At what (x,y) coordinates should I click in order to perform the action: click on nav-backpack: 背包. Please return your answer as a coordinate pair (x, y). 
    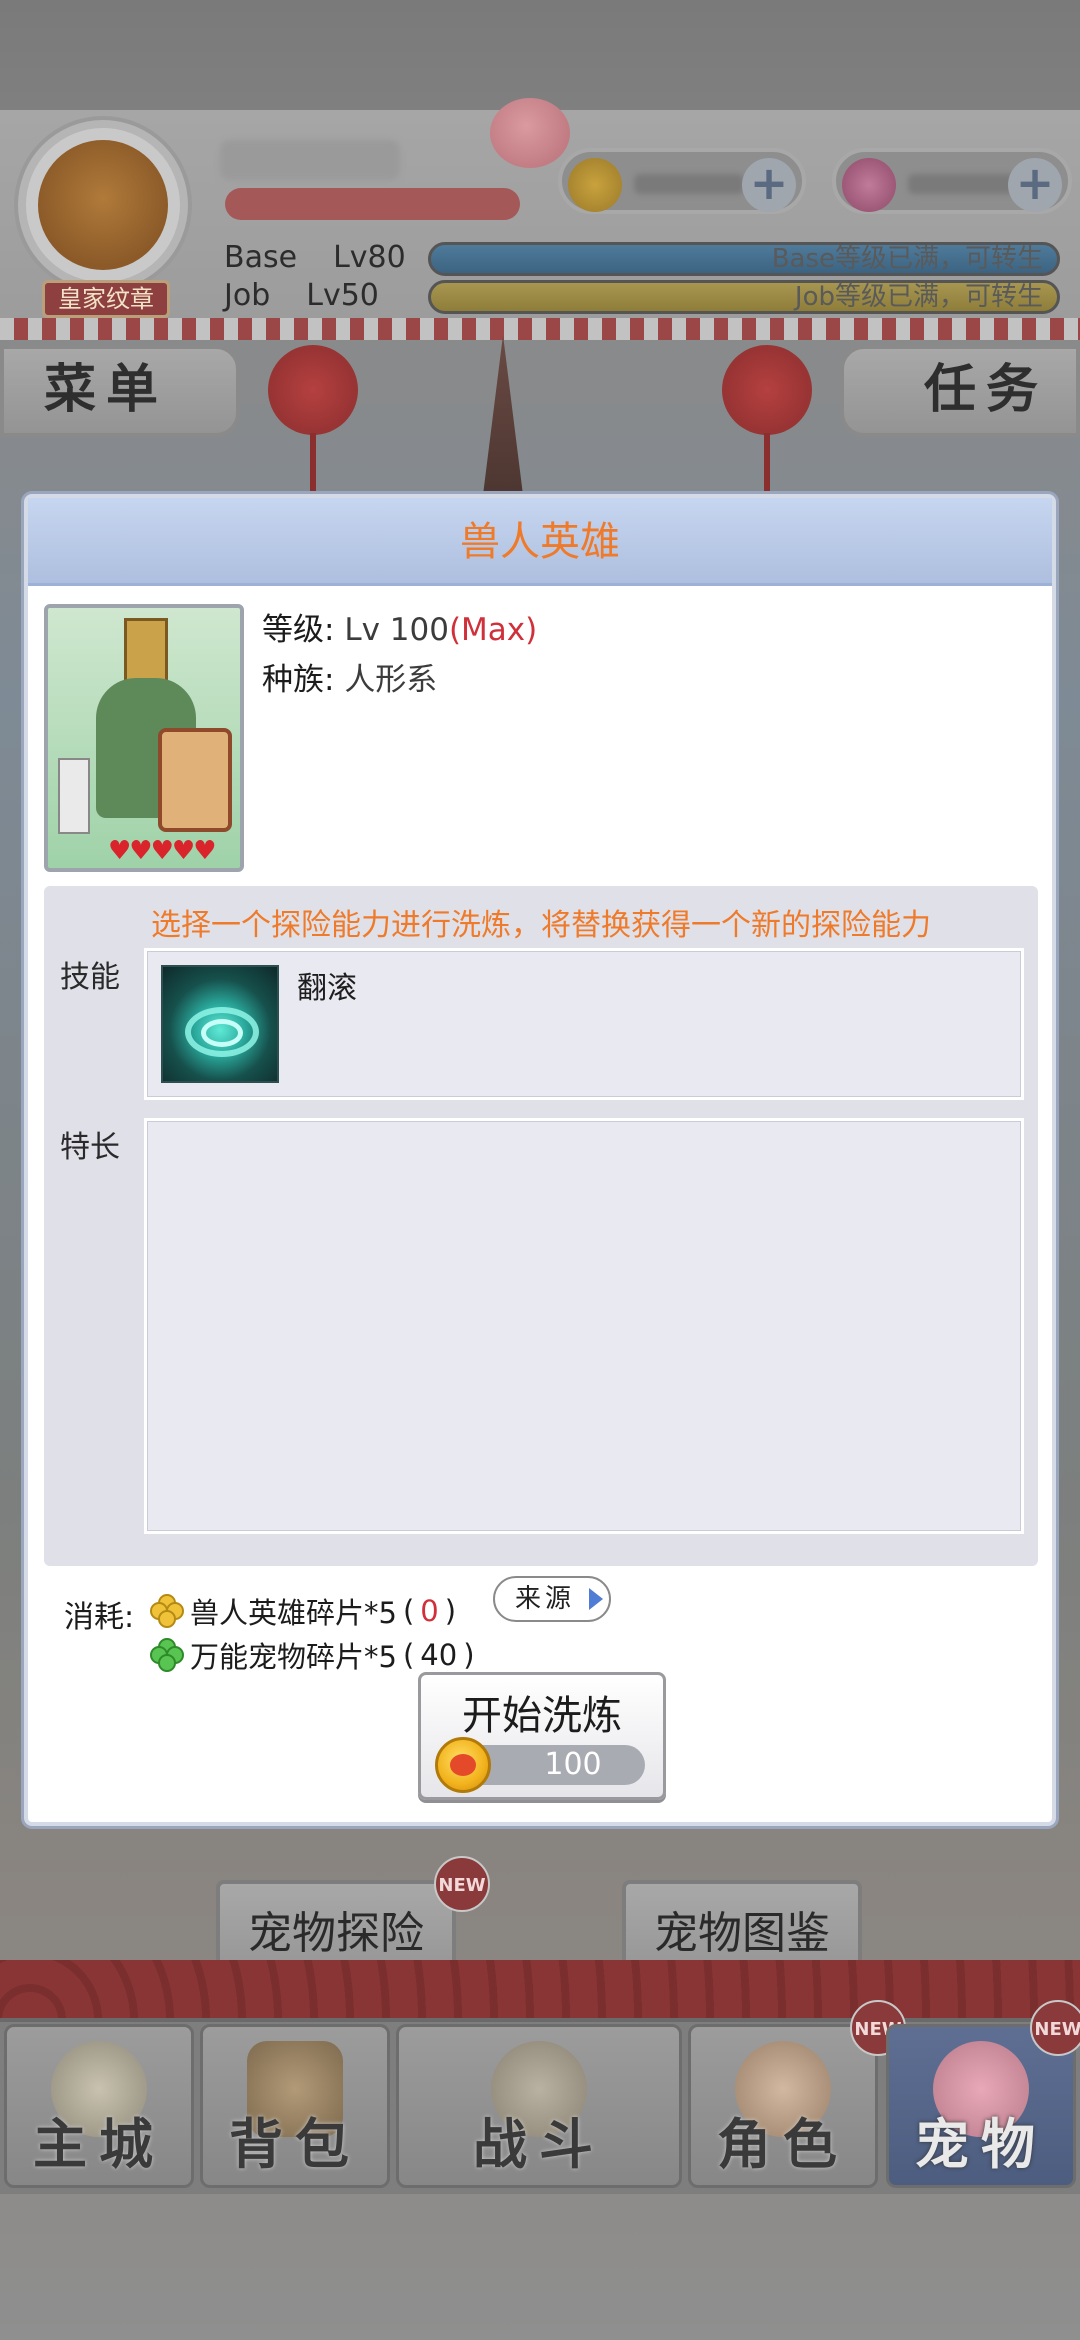
    Looking at the image, I should click on (295, 2106).